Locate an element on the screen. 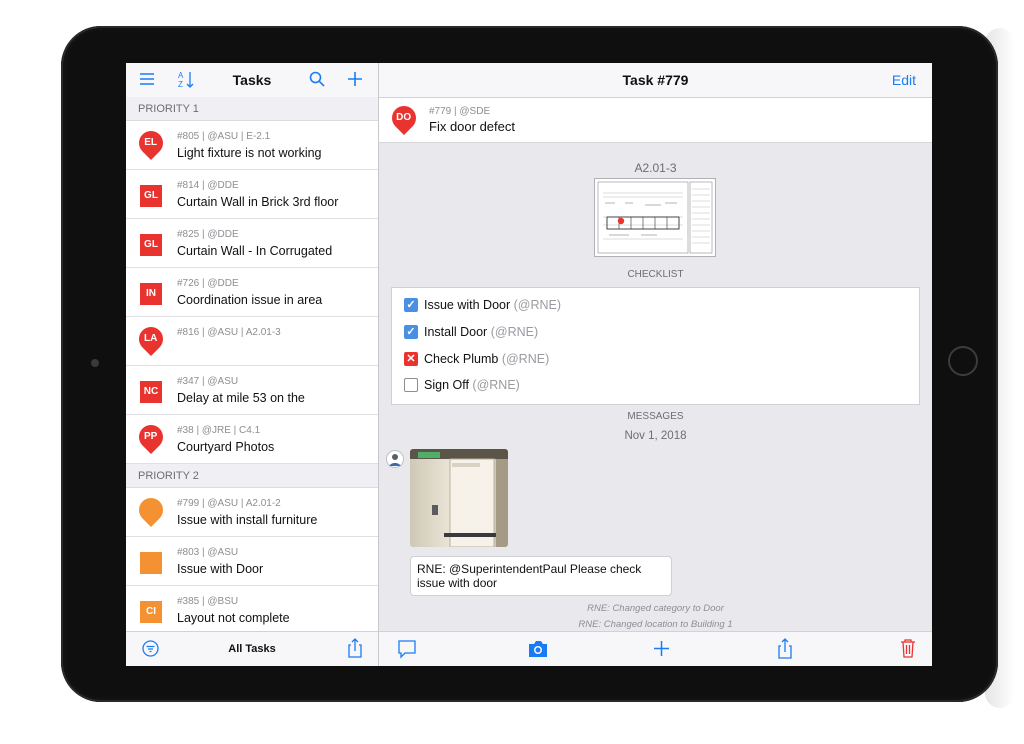 The image size is (1024, 744). checklist-label: CHECKLIST is located at coordinates (655, 274).